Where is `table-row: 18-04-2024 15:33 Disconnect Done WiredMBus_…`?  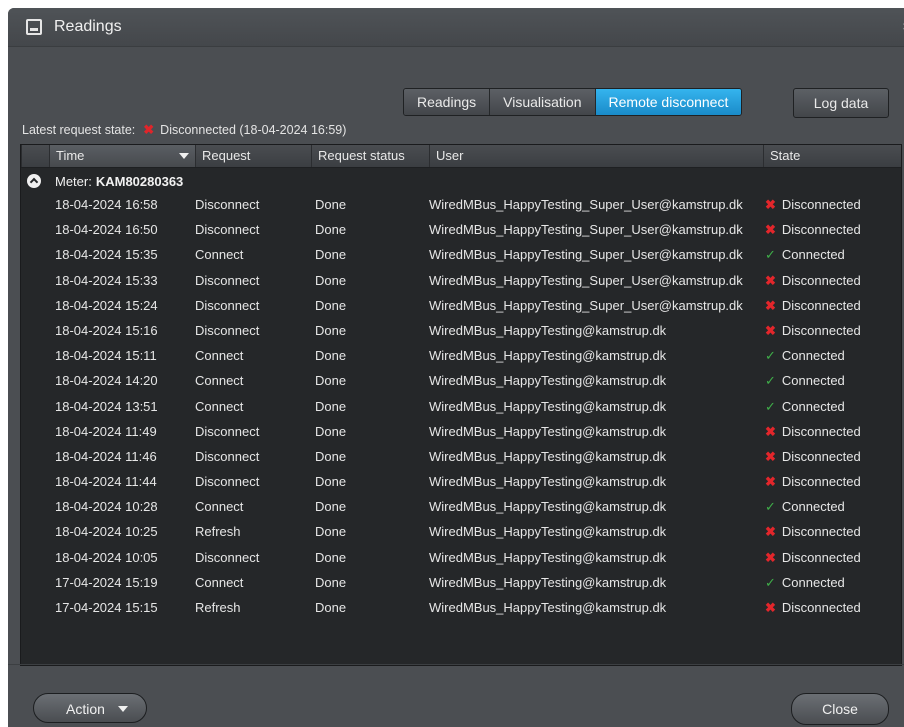
table-row: 18-04-2024 15:33 Disconnect Done WiredMBus_… is located at coordinates (461, 280).